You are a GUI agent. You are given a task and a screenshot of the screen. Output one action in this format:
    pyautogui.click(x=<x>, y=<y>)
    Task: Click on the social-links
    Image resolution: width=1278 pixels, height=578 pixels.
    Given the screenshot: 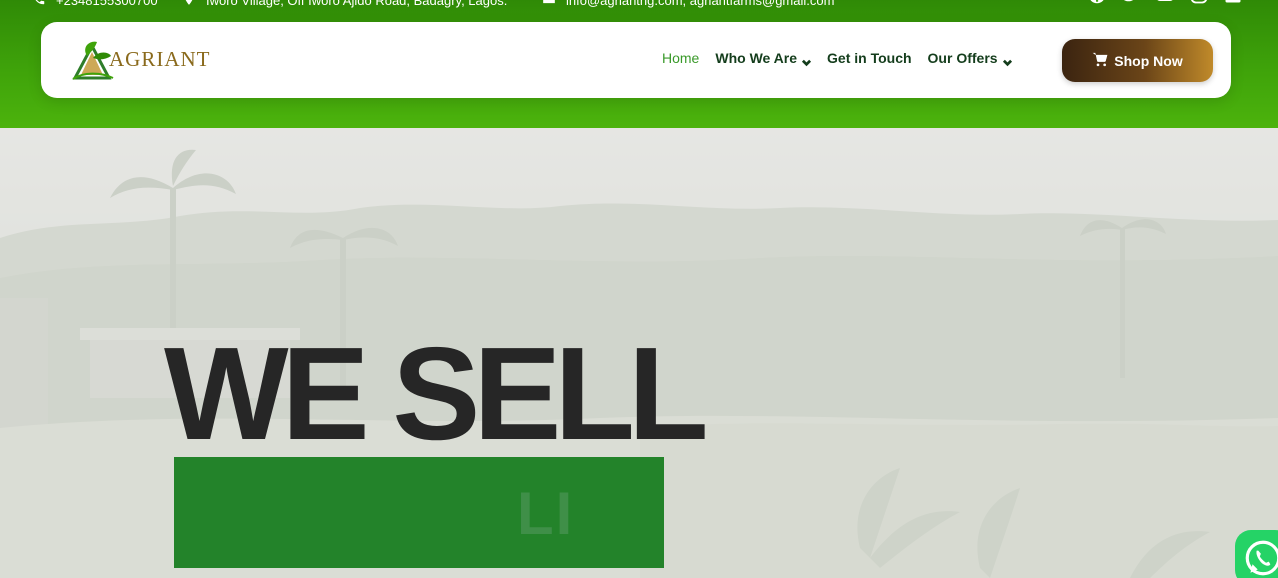 What is the action you would take?
    pyautogui.click(x=1165, y=2)
    